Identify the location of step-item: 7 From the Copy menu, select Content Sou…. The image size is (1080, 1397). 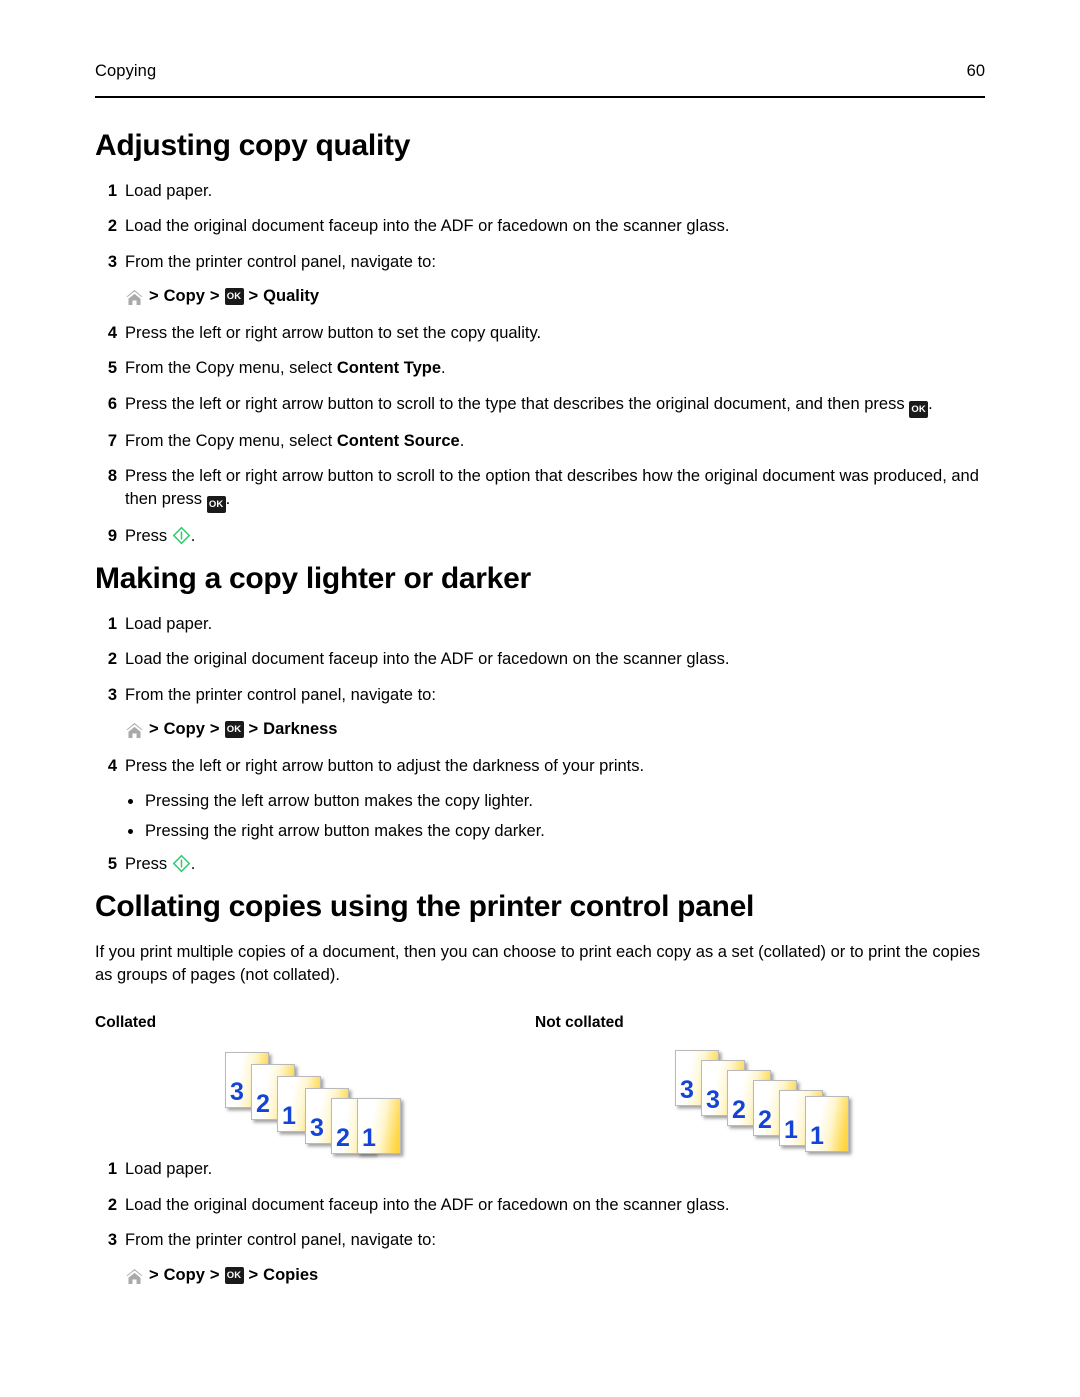
(542, 441).